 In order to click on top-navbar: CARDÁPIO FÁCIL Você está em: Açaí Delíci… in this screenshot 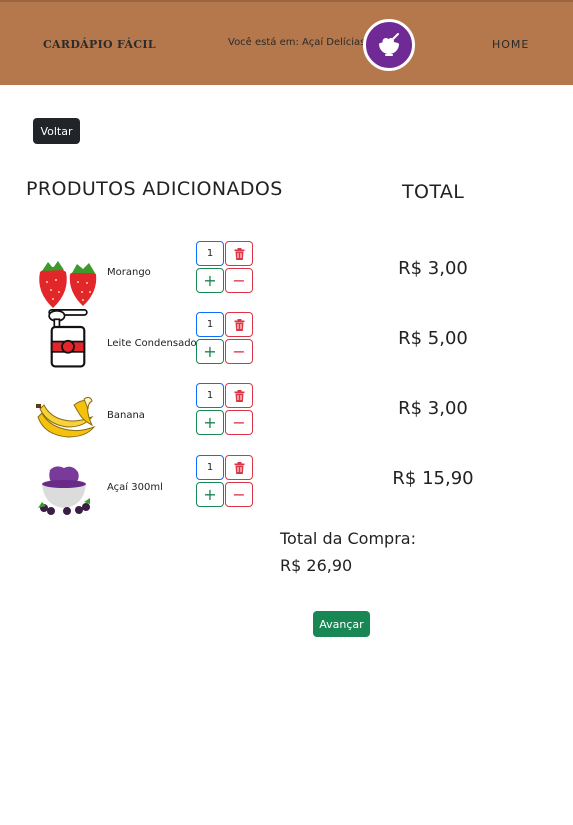, I will do `click(286, 42)`.